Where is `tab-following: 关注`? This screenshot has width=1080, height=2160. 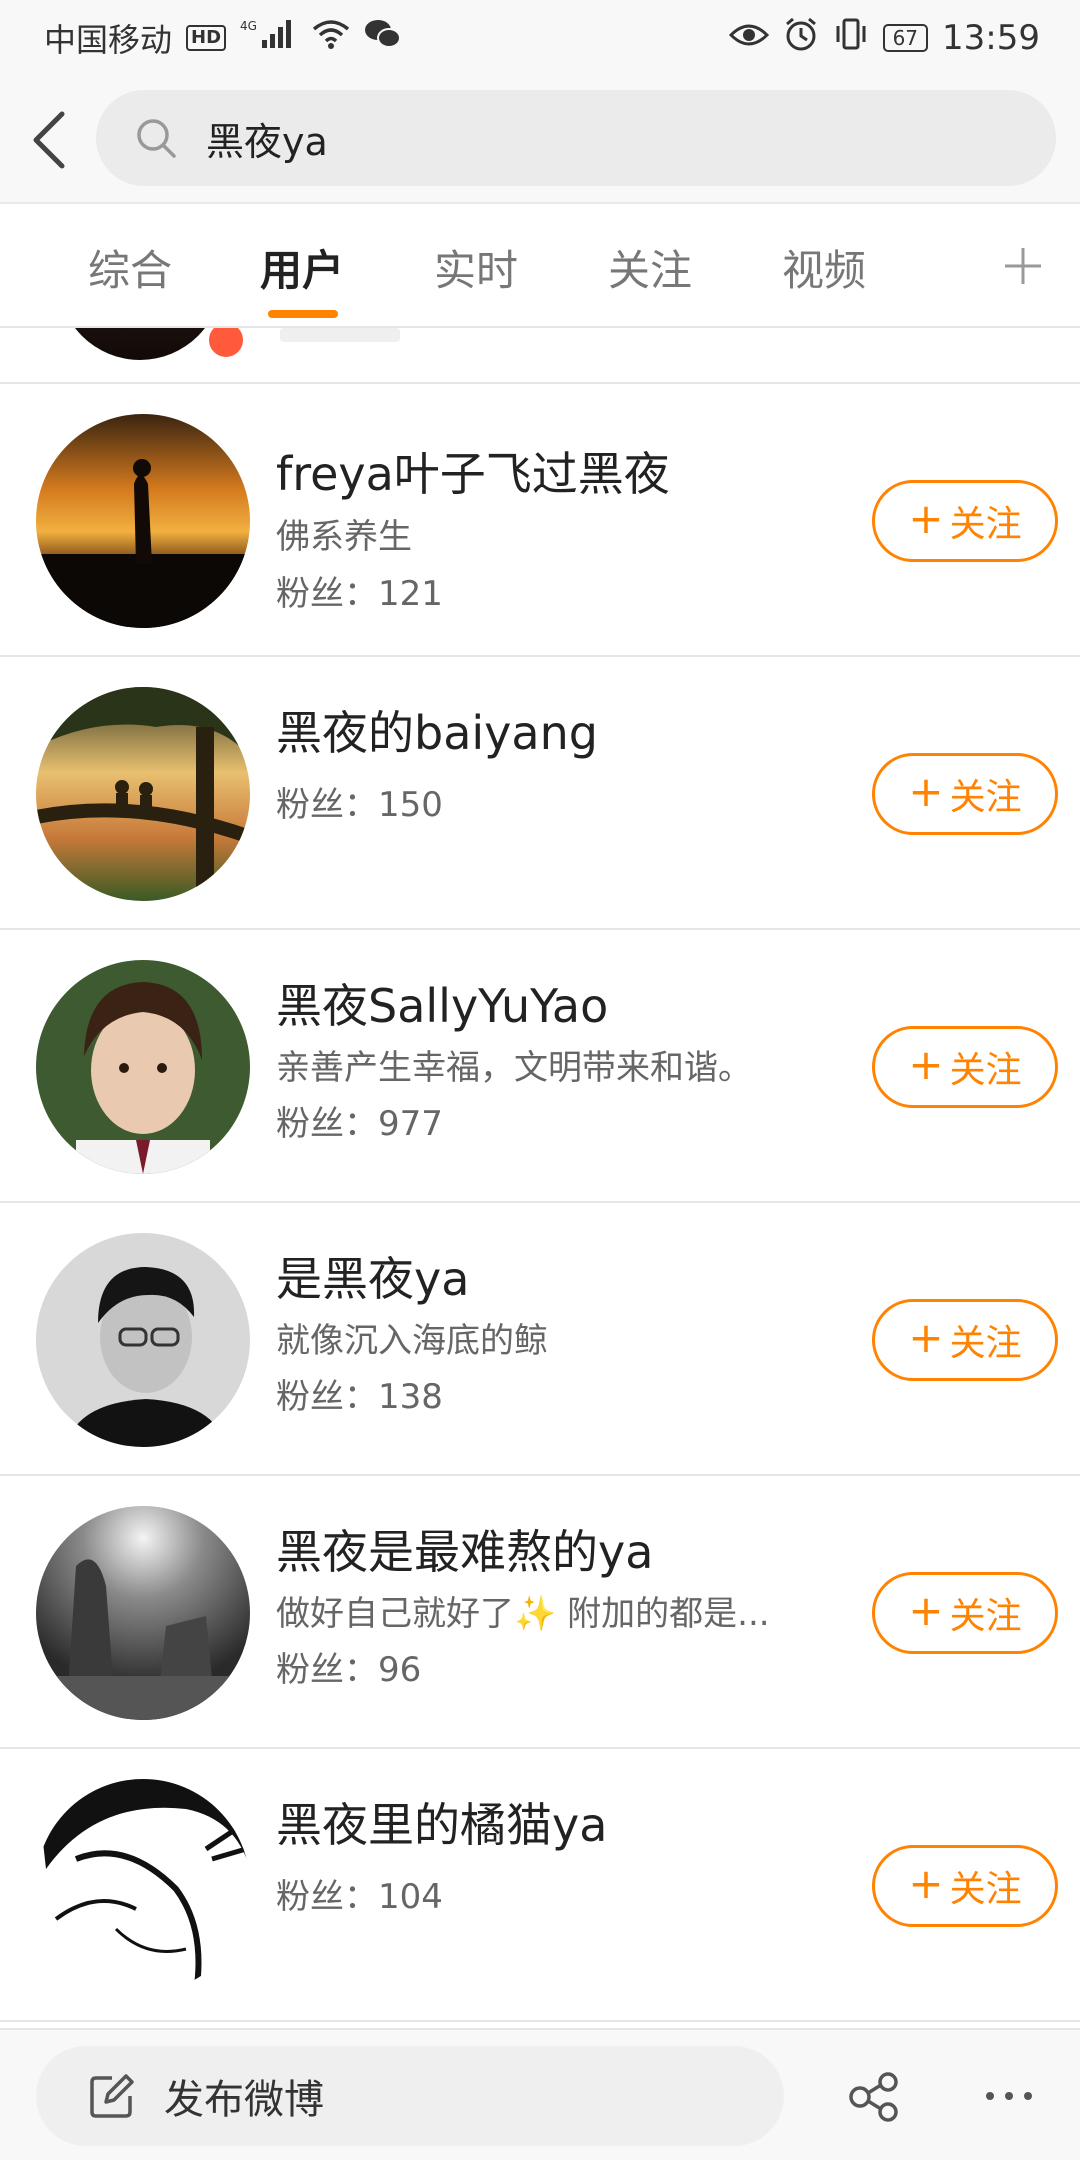 tab-following: 关注 is located at coordinates (650, 267).